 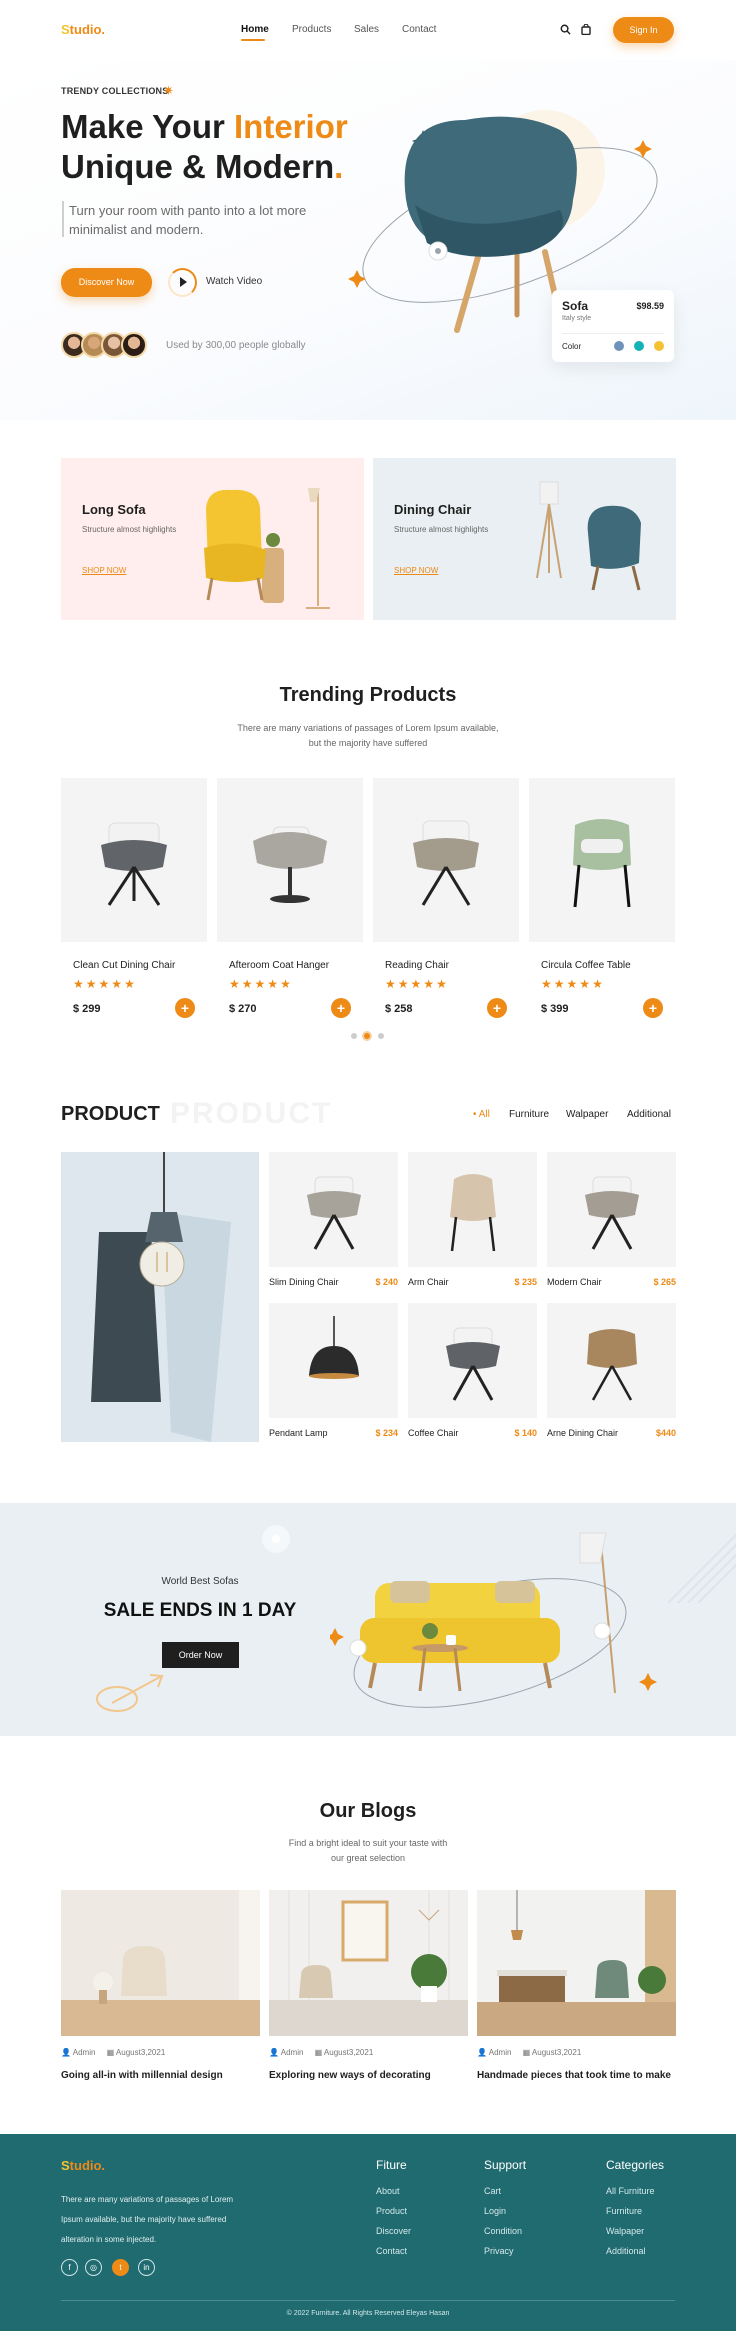 I want to click on product-name: Afteroom Coat Hanger, so click(x=279, y=965).